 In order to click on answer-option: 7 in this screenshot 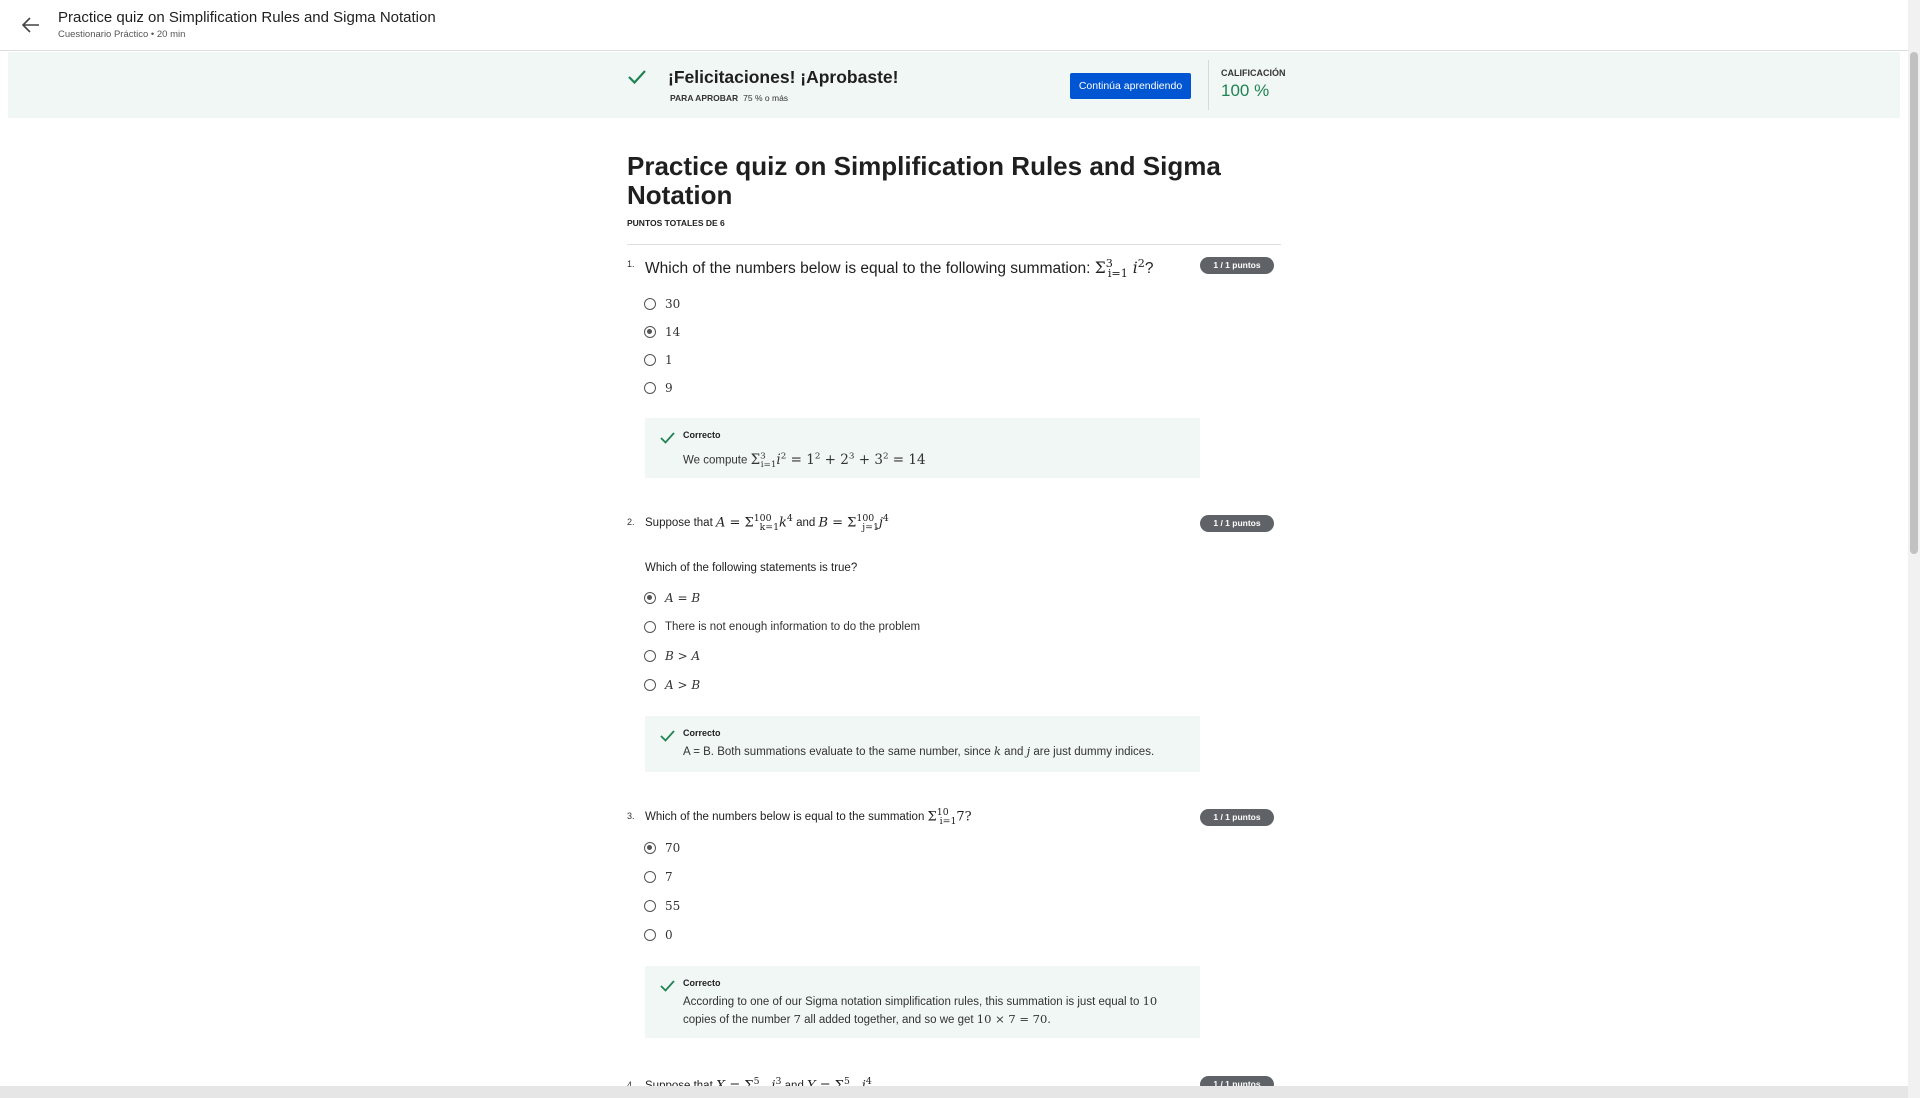, I will do `click(658, 877)`.